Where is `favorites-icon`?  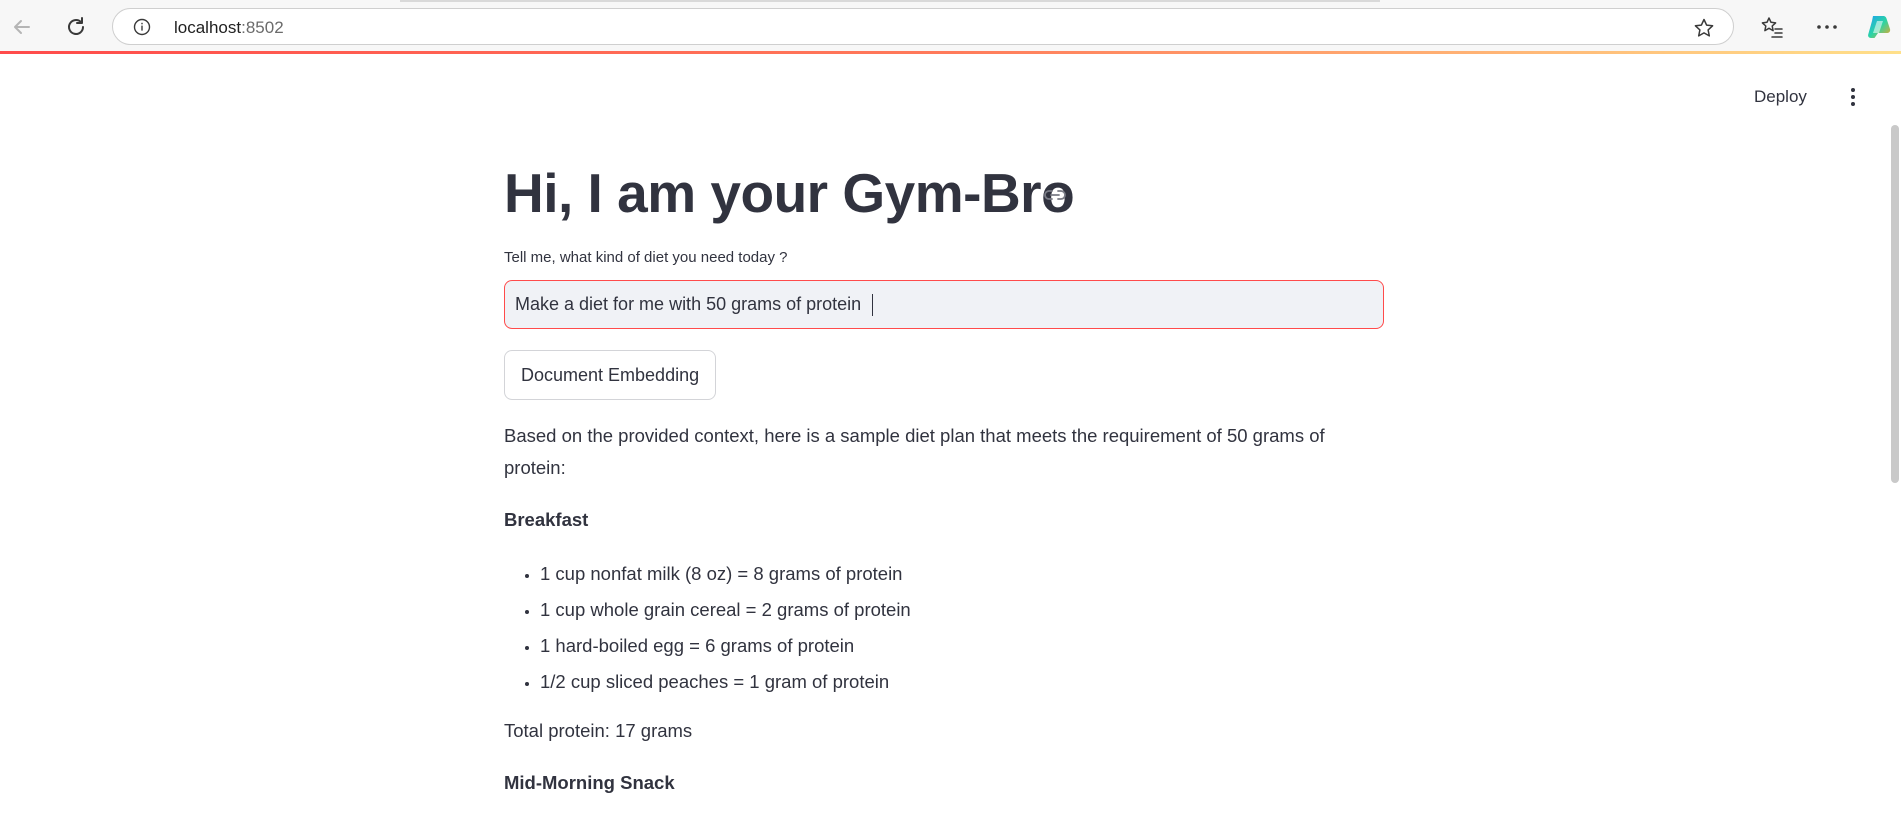 favorites-icon is located at coordinates (1772, 27).